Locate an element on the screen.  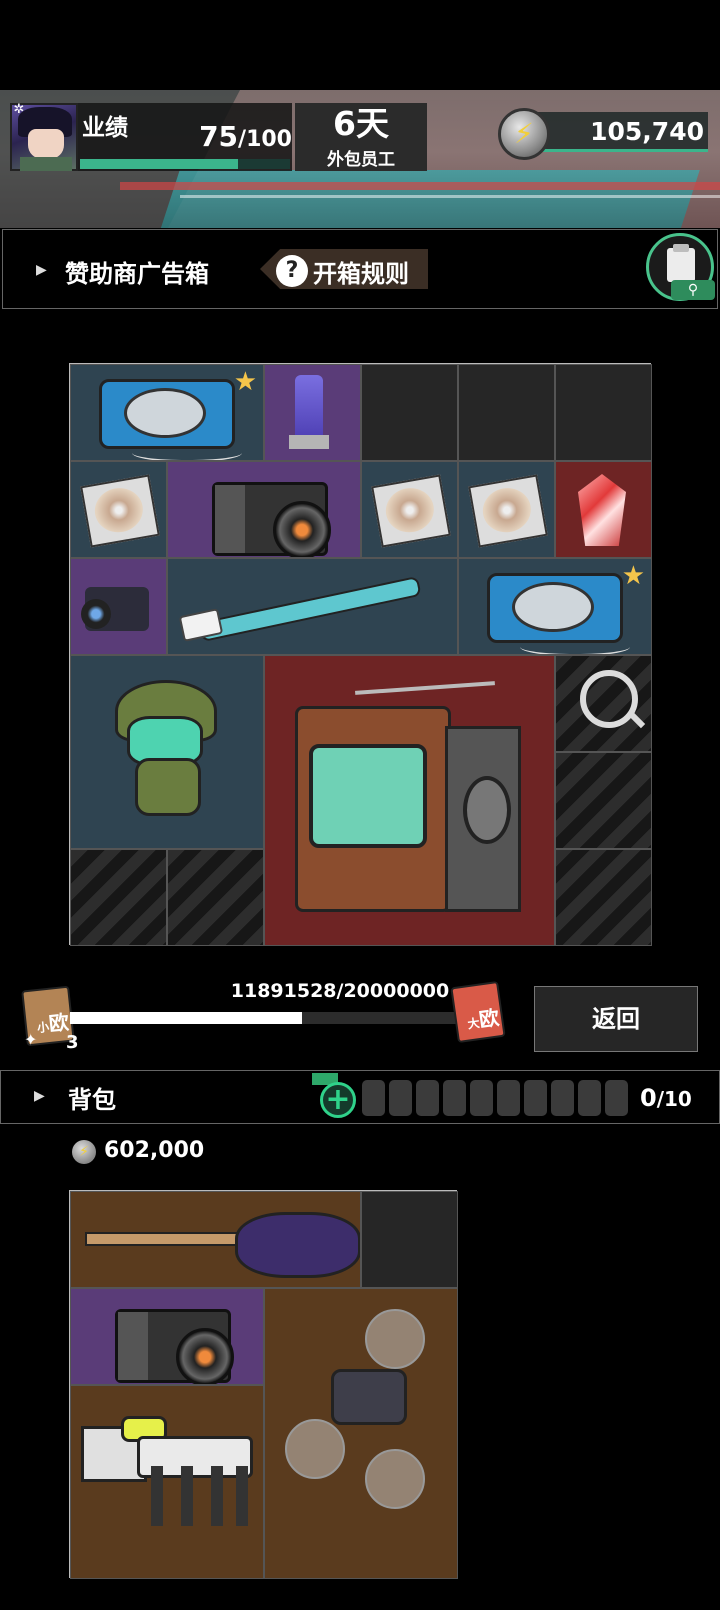
loot-item-red-gem is located at coordinates (603, 509).